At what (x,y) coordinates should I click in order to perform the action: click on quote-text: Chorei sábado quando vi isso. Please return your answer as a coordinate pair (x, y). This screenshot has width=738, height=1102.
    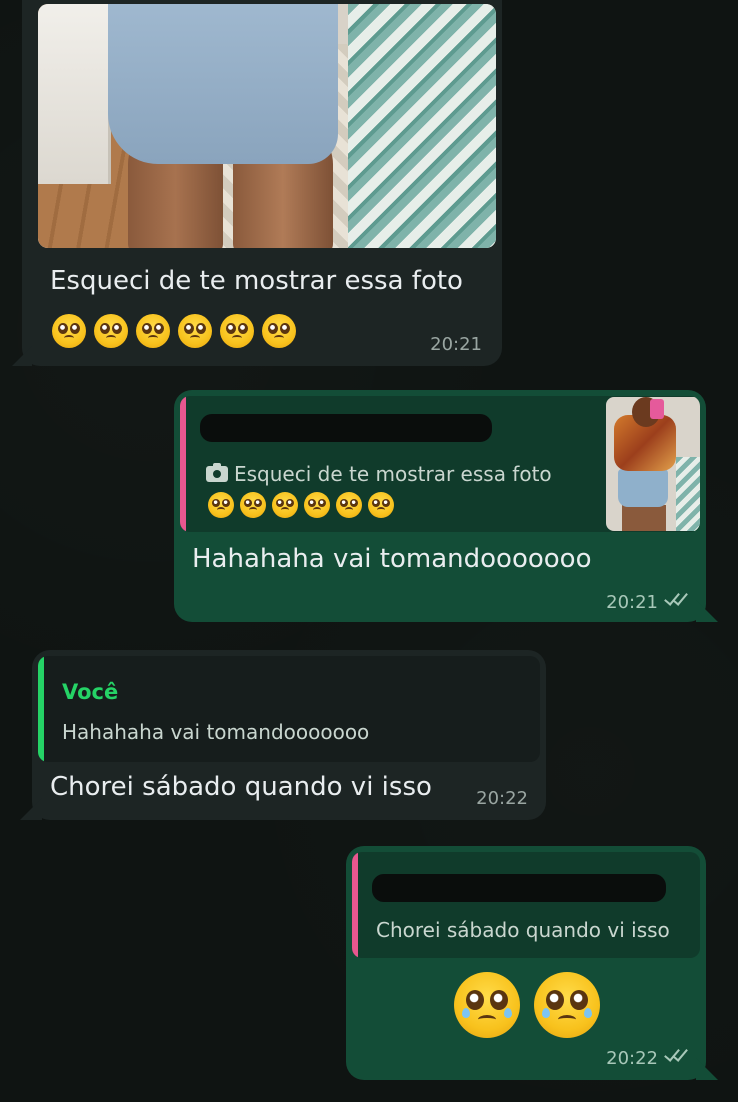
    Looking at the image, I should click on (523, 930).